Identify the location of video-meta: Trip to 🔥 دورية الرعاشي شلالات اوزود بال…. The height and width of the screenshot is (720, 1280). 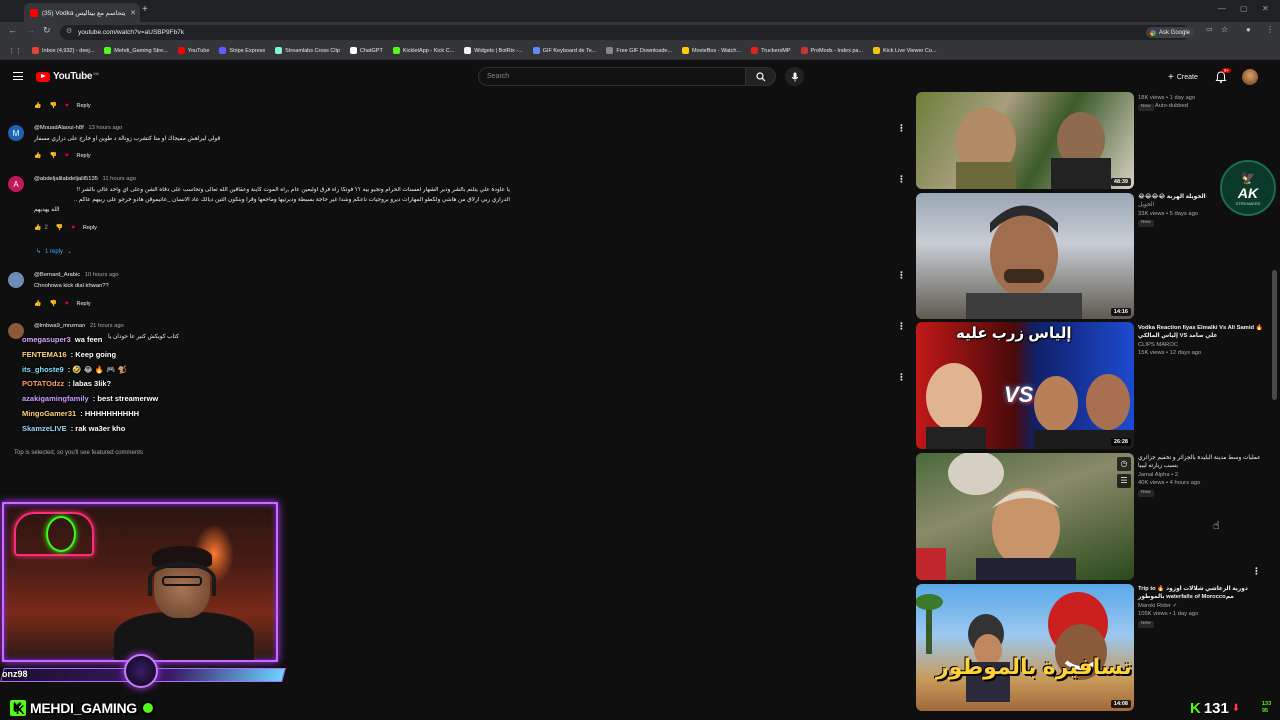
(1203, 606).